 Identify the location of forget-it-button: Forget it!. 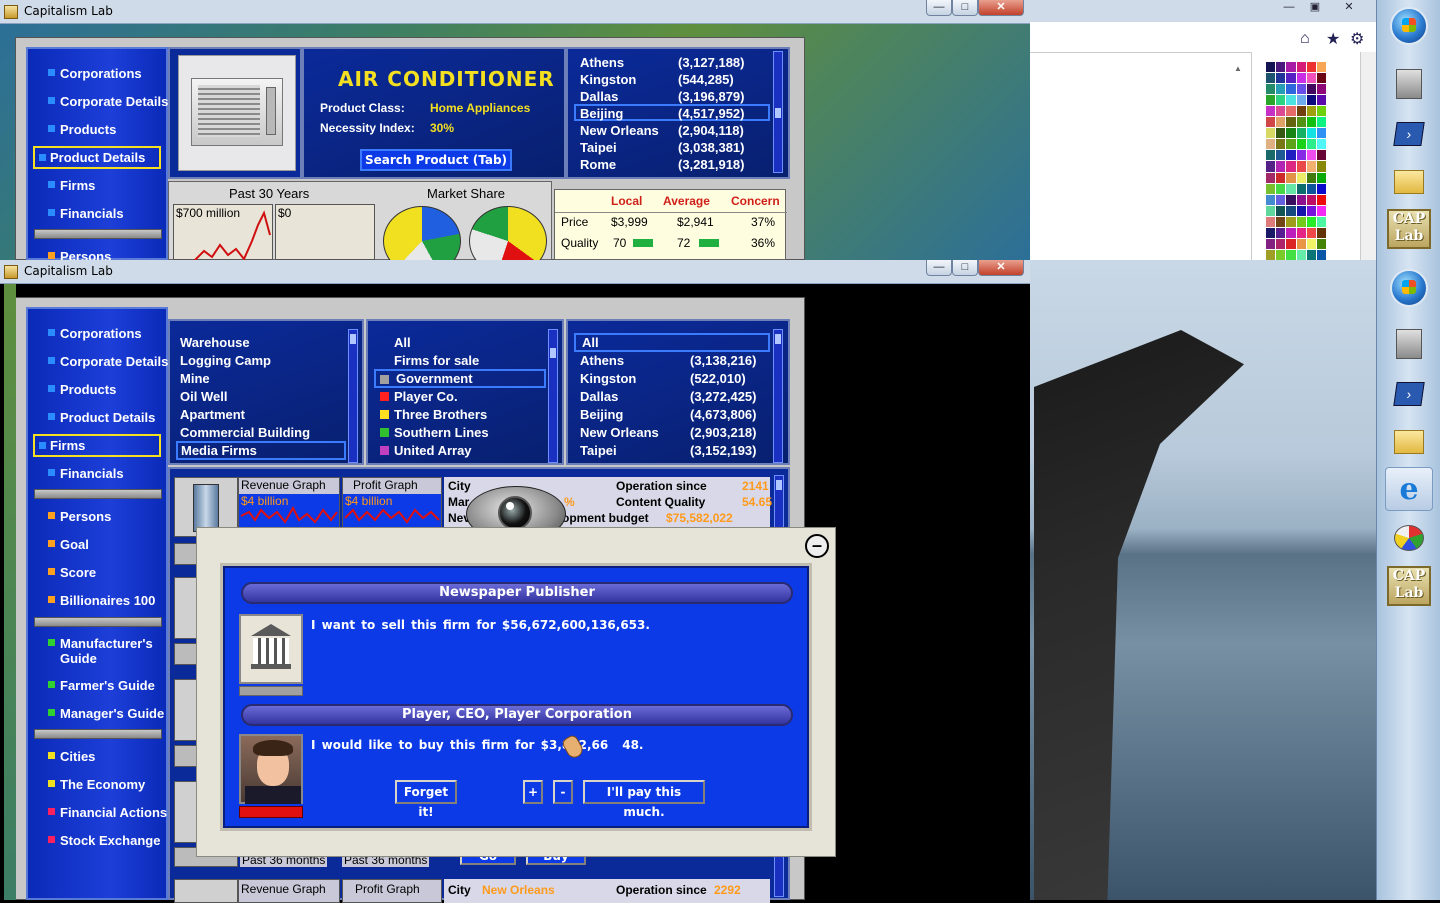
(426, 799).